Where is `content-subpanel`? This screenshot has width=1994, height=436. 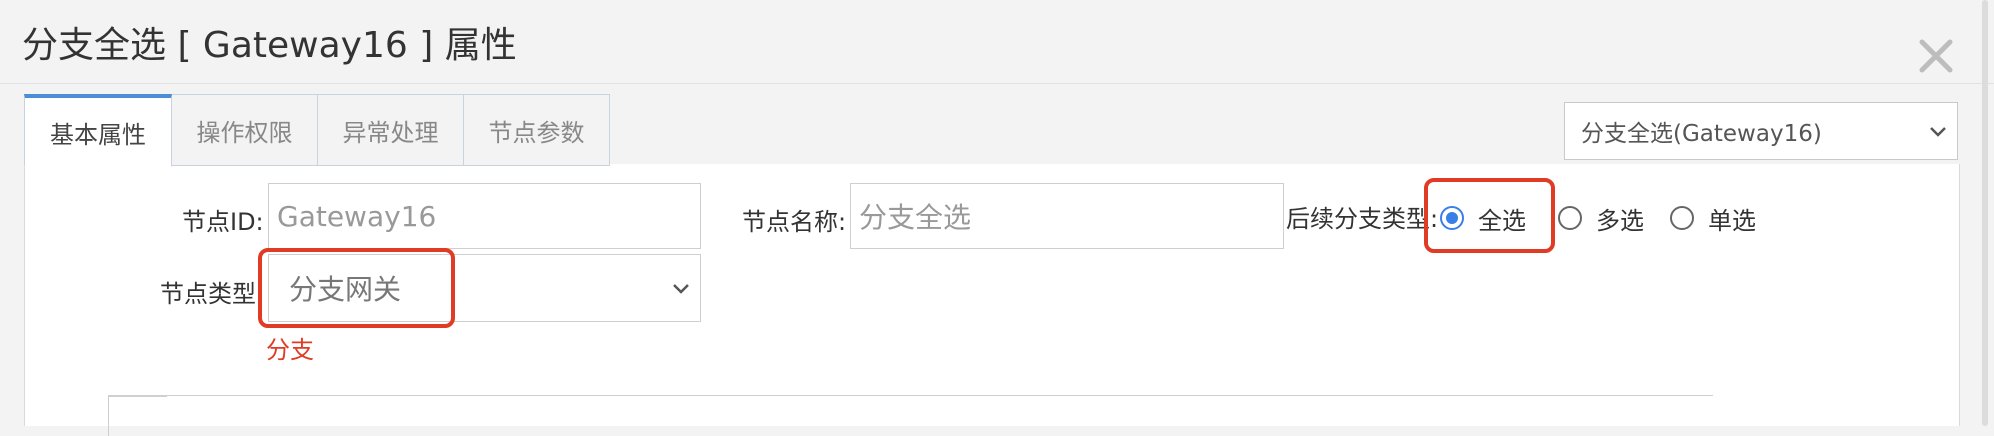
content-subpanel is located at coordinates (910, 415).